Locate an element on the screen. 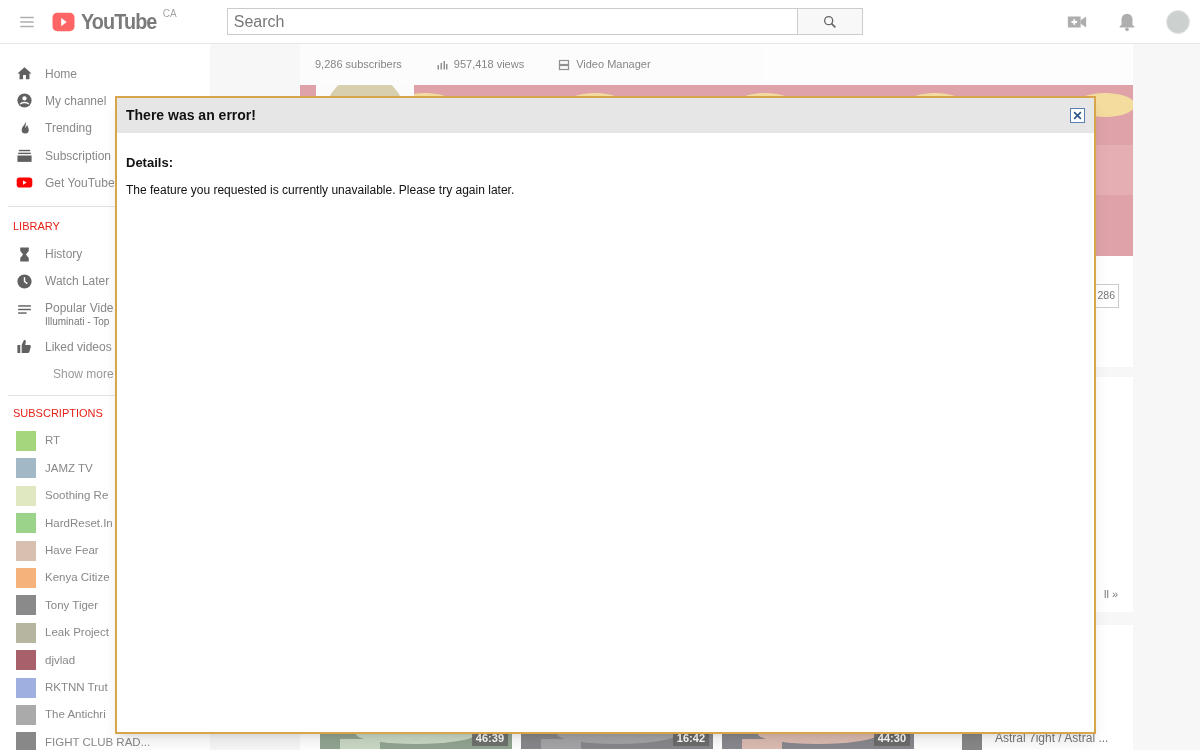  thumbs-up-icon is located at coordinates (24, 347).